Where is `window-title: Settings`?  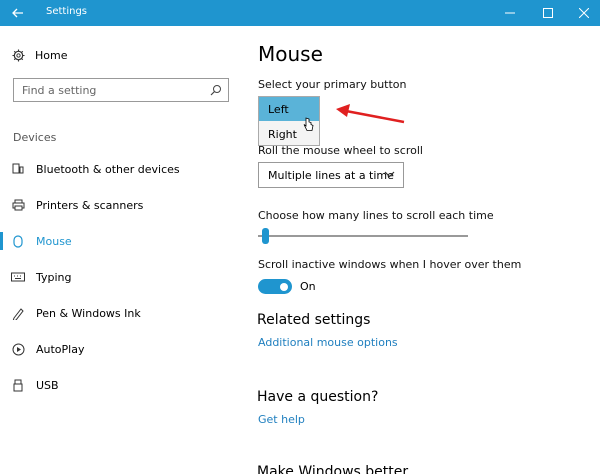 window-title: Settings is located at coordinates (67, 11).